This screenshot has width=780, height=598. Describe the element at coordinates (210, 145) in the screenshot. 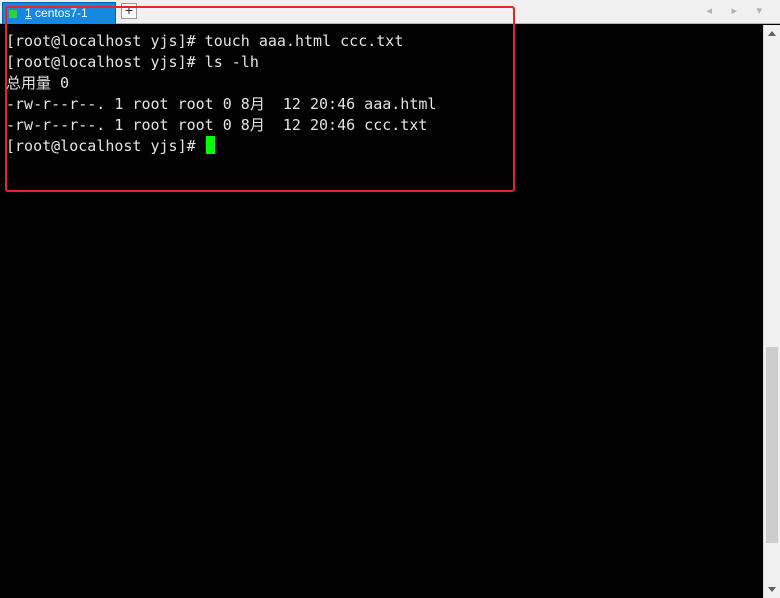

I see `text-cursor` at that location.